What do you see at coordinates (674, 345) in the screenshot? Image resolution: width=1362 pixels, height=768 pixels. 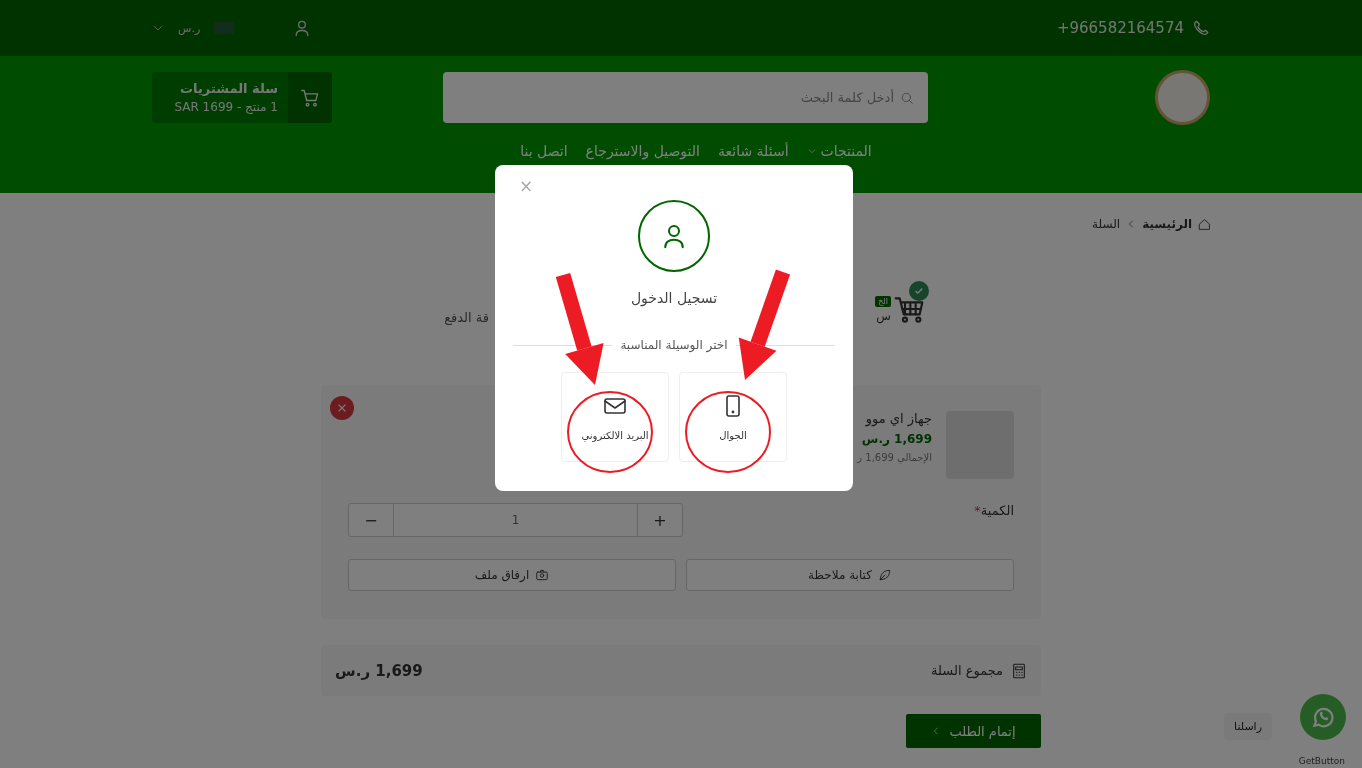 I see `method-prompt: اختر الوسيلة المناسبة` at bounding box center [674, 345].